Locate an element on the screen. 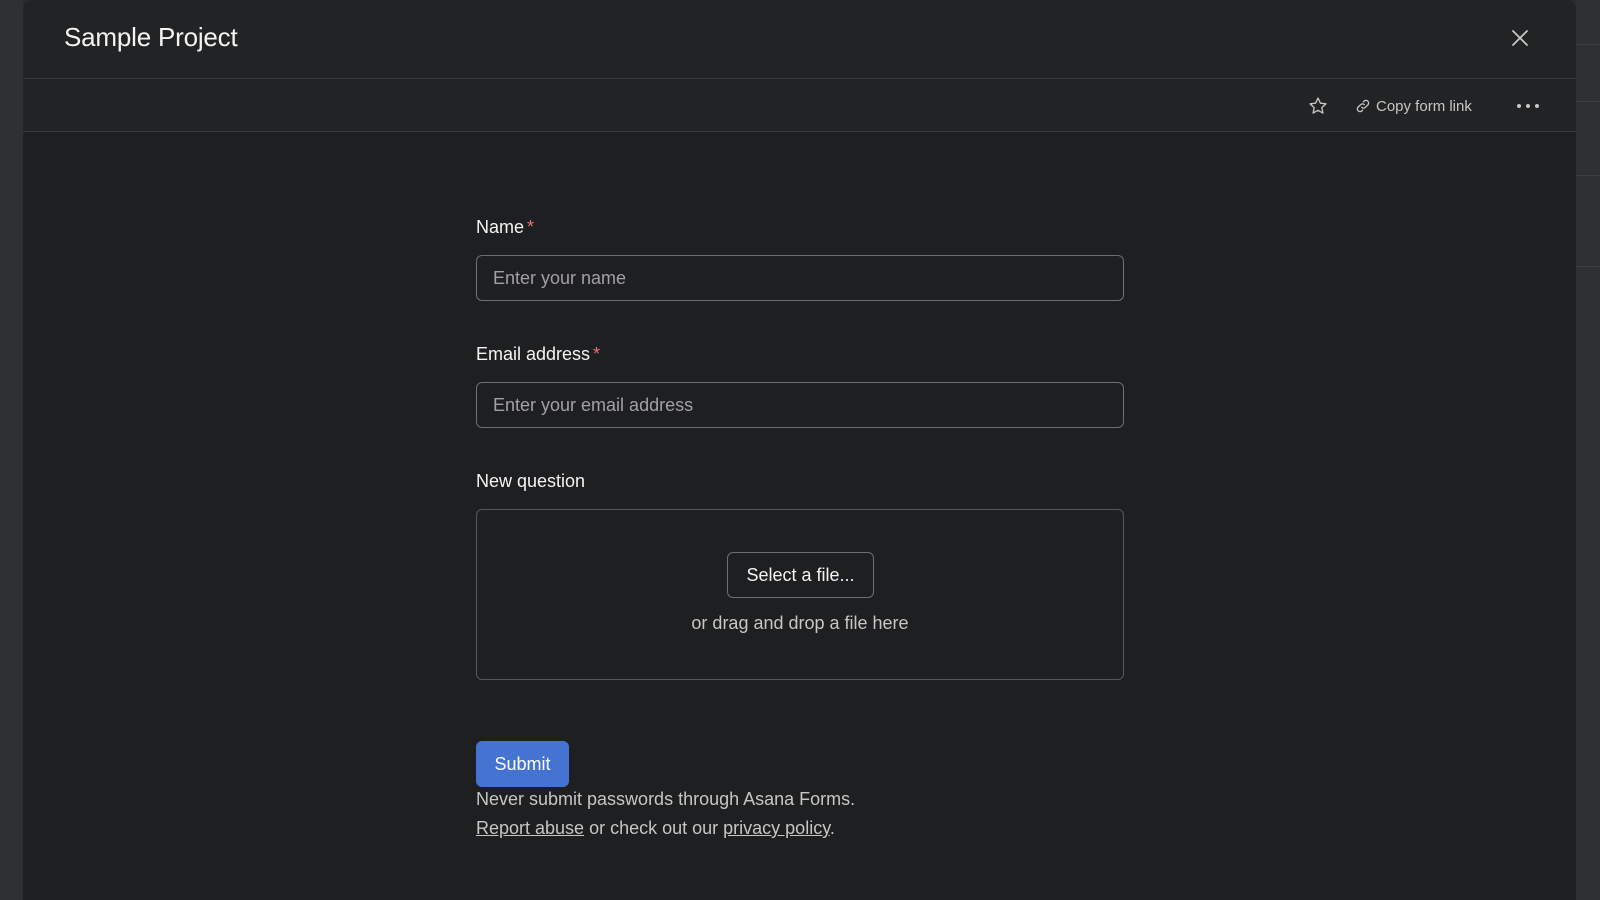  footer-middle-text: or check out our is located at coordinates (654, 828).